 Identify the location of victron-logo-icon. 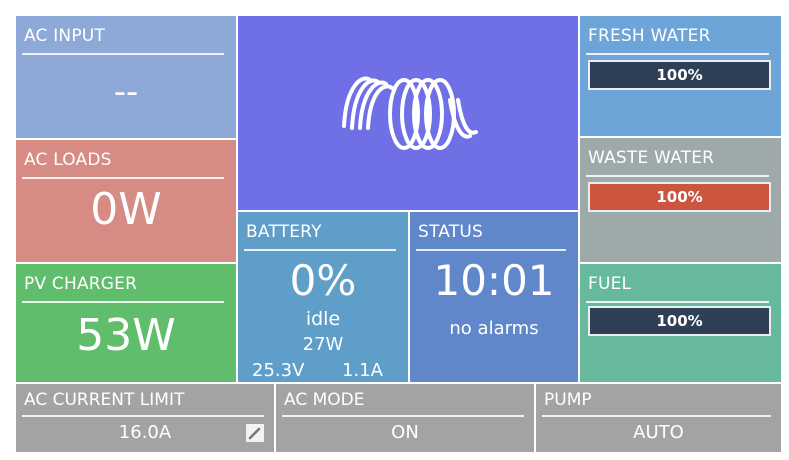
(410, 113).